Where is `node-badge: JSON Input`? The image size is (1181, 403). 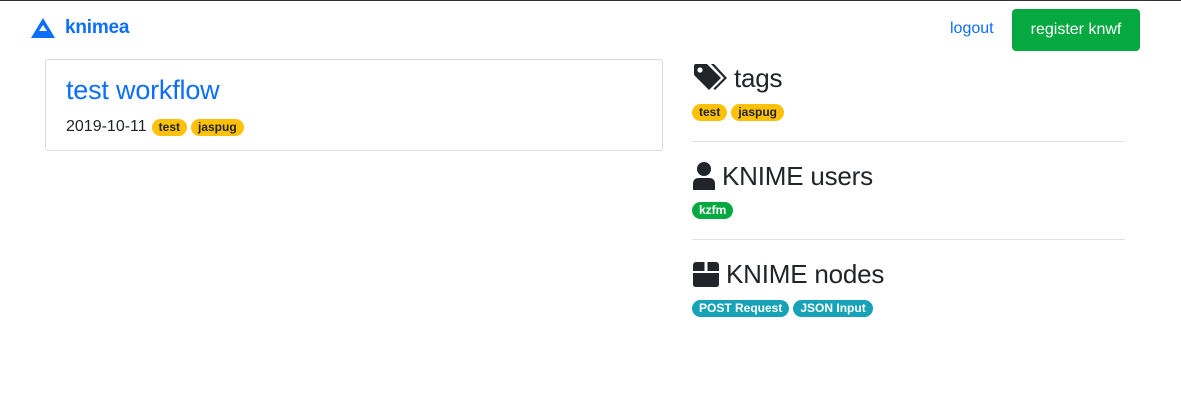 node-badge: JSON Input is located at coordinates (833, 308).